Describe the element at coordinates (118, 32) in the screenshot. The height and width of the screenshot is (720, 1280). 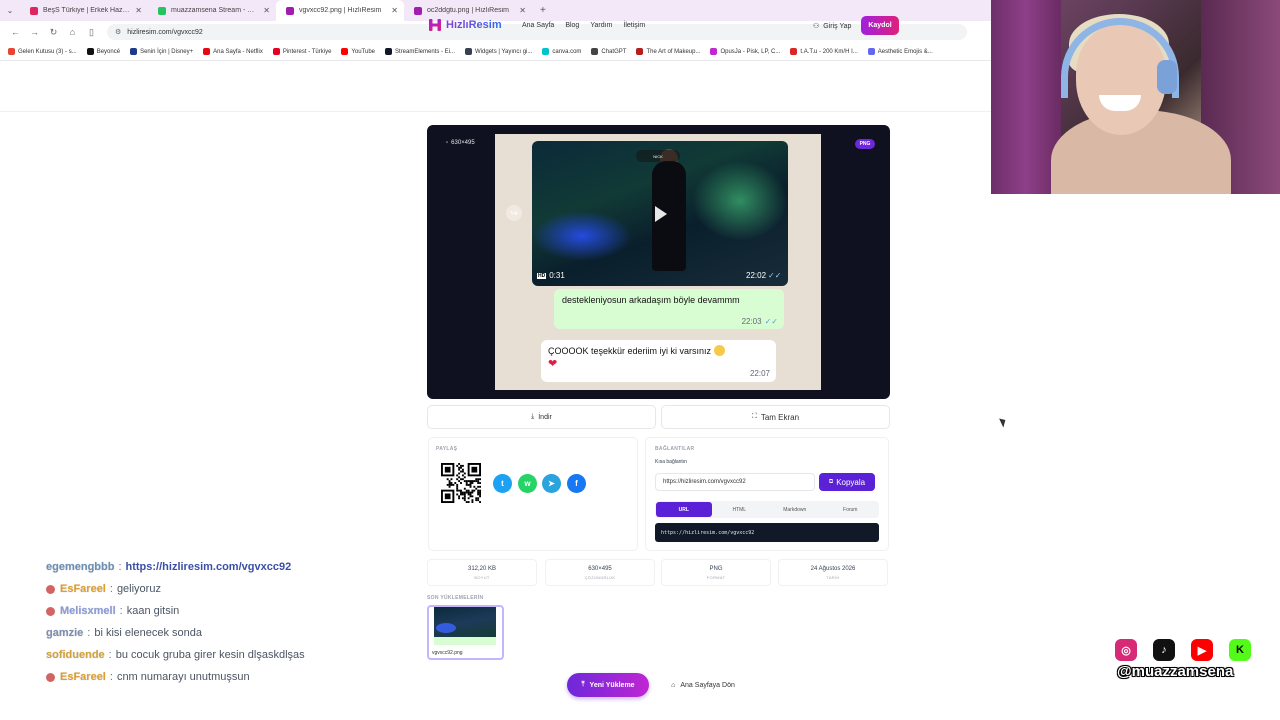
I see `site-info-icon: ⚙` at that location.